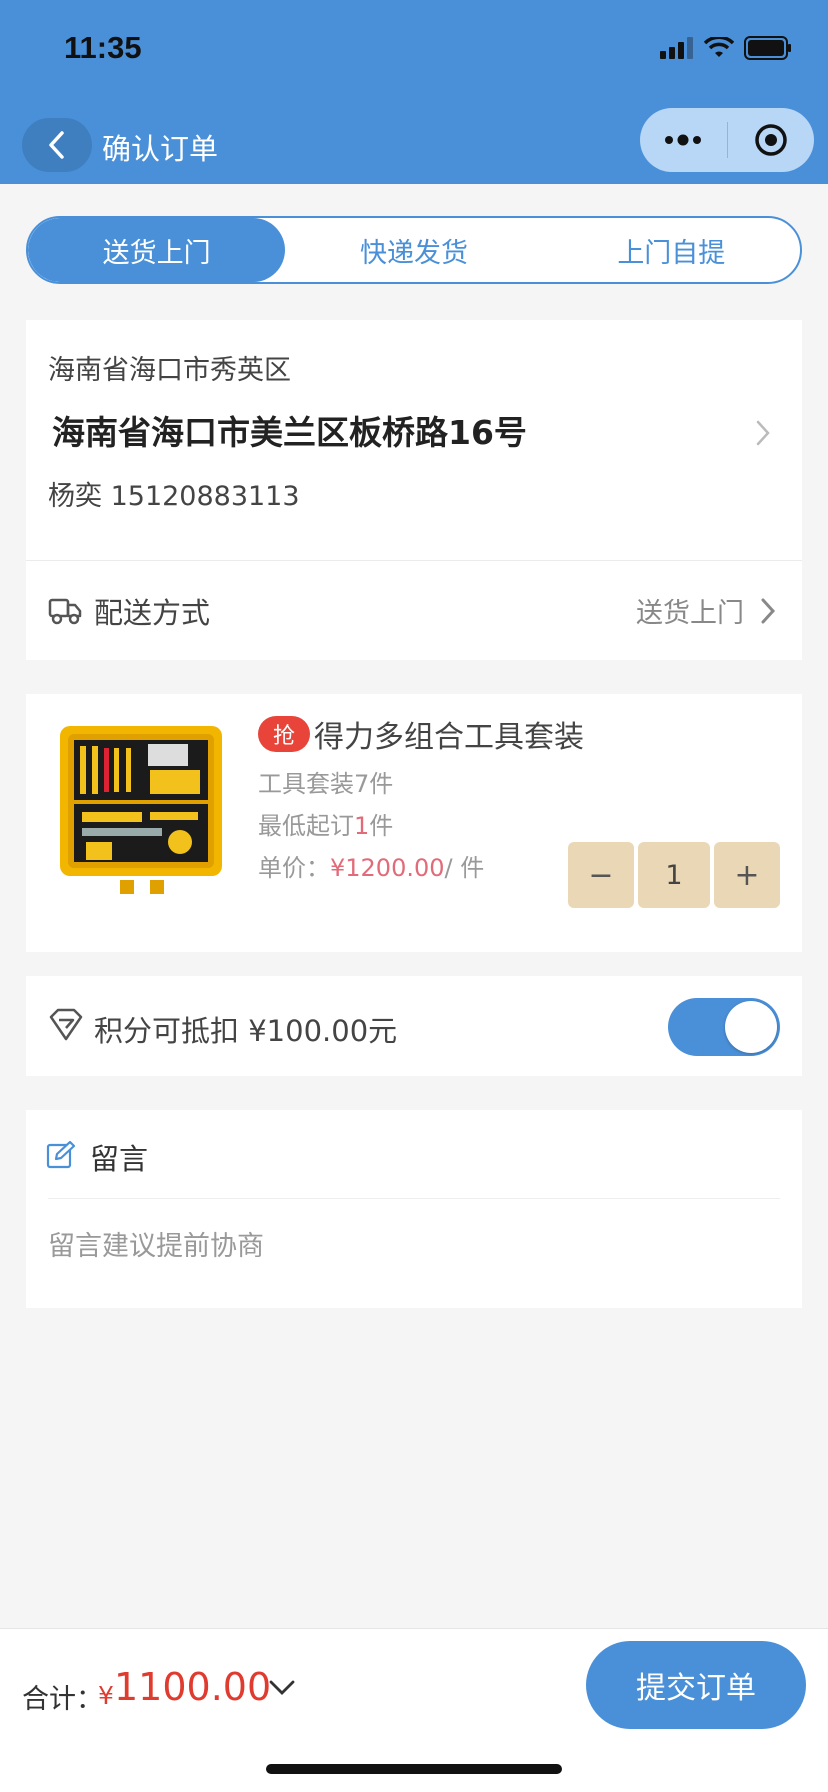 This screenshot has width=828, height=1792. Describe the element at coordinates (414, 1198) in the screenshot. I see `divider` at that location.